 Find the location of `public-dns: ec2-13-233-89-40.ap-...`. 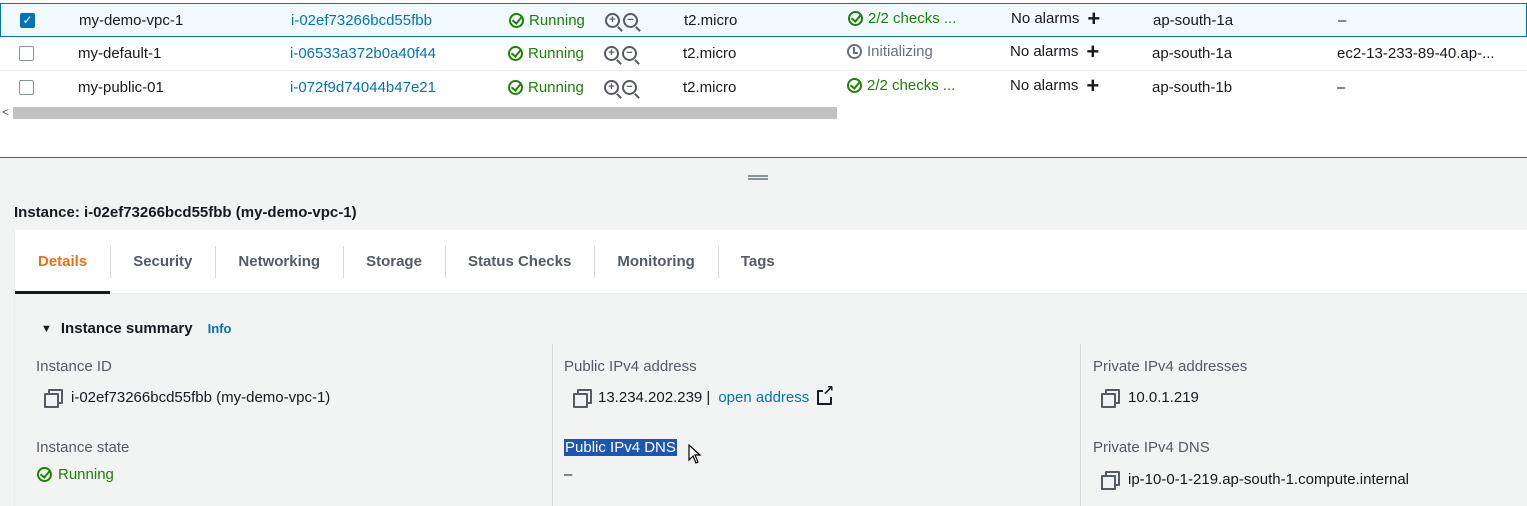

public-dns: ec2-13-233-89-40.ap-... is located at coordinates (1416, 53).